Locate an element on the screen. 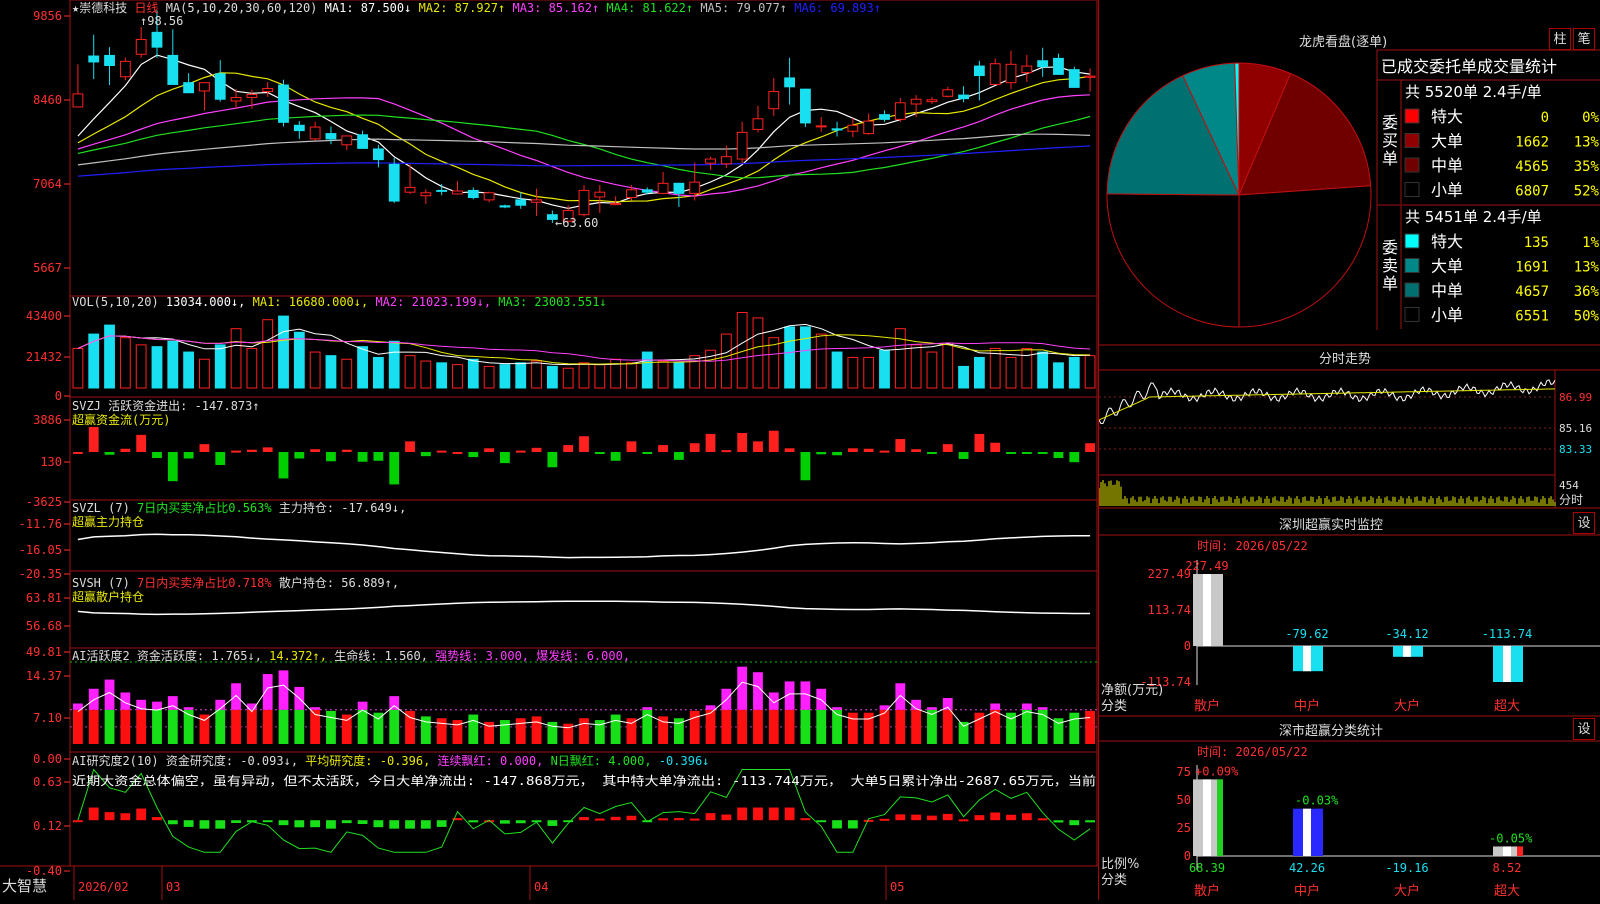 Image resolution: width=1600 pixels, height=904 pixels. header-part: MA6: 69.893↑ is located at coordinates (837, 8).